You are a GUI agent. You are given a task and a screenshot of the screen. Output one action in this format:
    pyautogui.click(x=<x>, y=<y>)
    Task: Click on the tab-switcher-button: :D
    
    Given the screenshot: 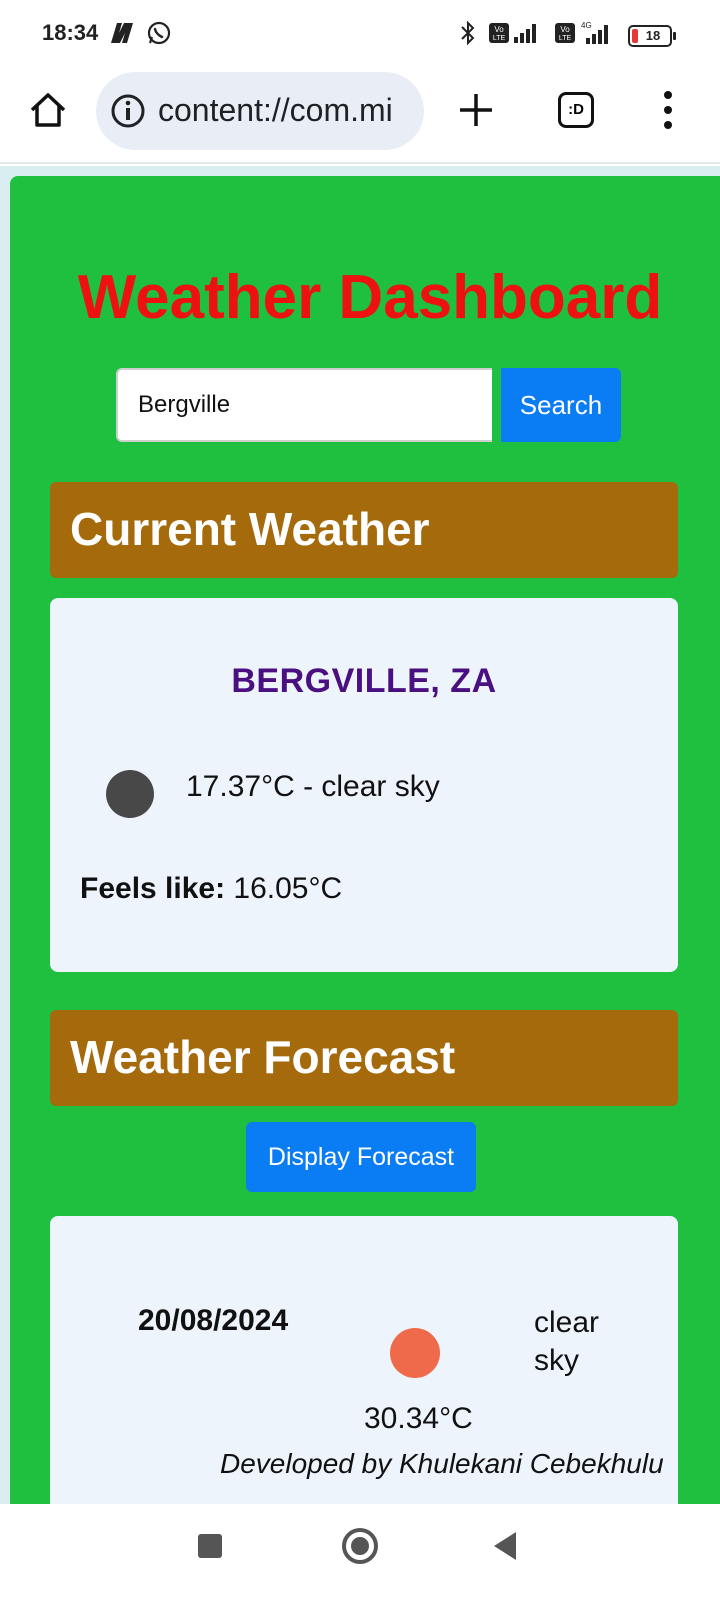 What is the action you would take?
    pyautogui.click(x=576, y=110)
    